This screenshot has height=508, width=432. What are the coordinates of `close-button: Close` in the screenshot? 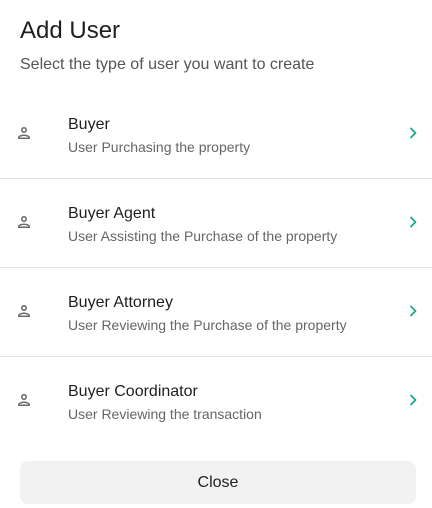 It's located at (218, 482).